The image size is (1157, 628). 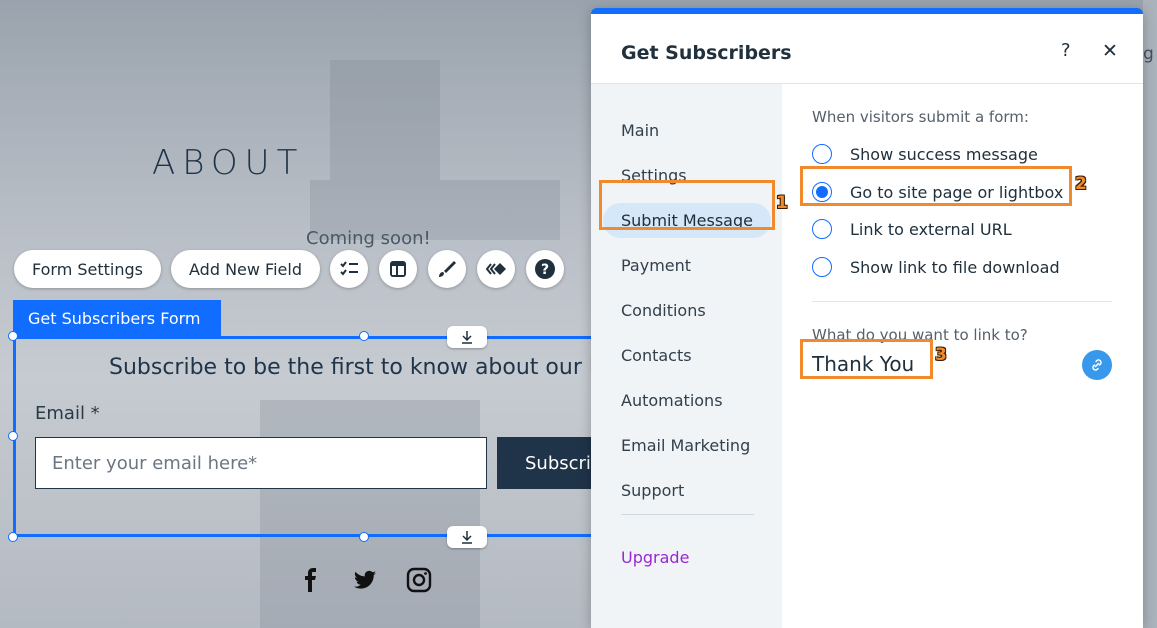 I want to click on animation-button, so click(x=496, y=269).